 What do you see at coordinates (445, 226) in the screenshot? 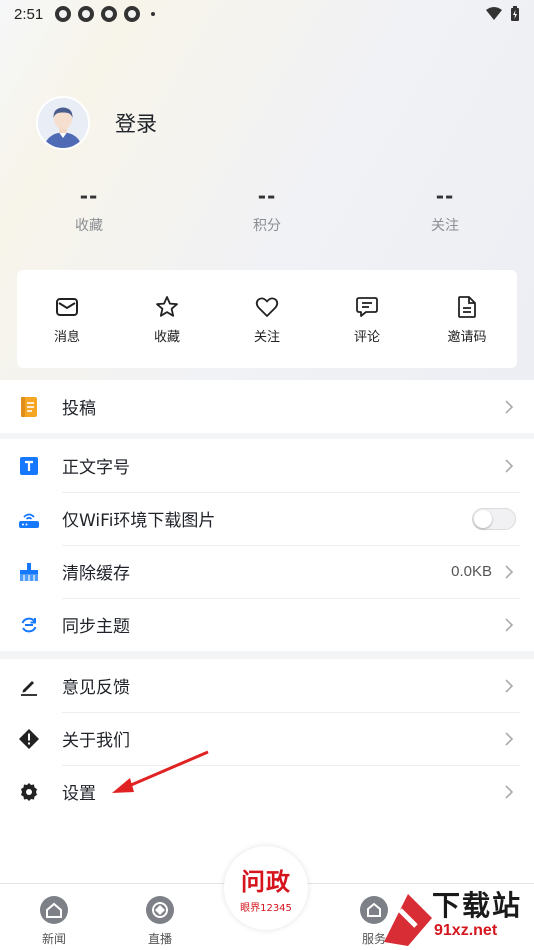
I see `stat-label: 关注` at bounding box center [445, 226].